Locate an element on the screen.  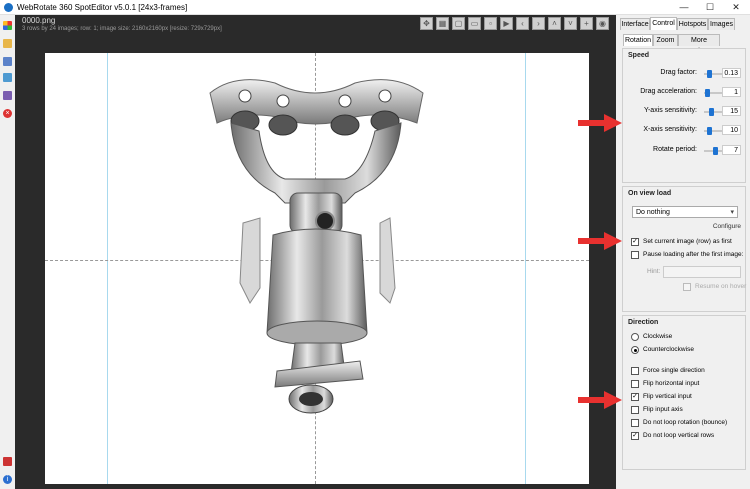
tab-interface: Interface is located at coordinates (635, 24).